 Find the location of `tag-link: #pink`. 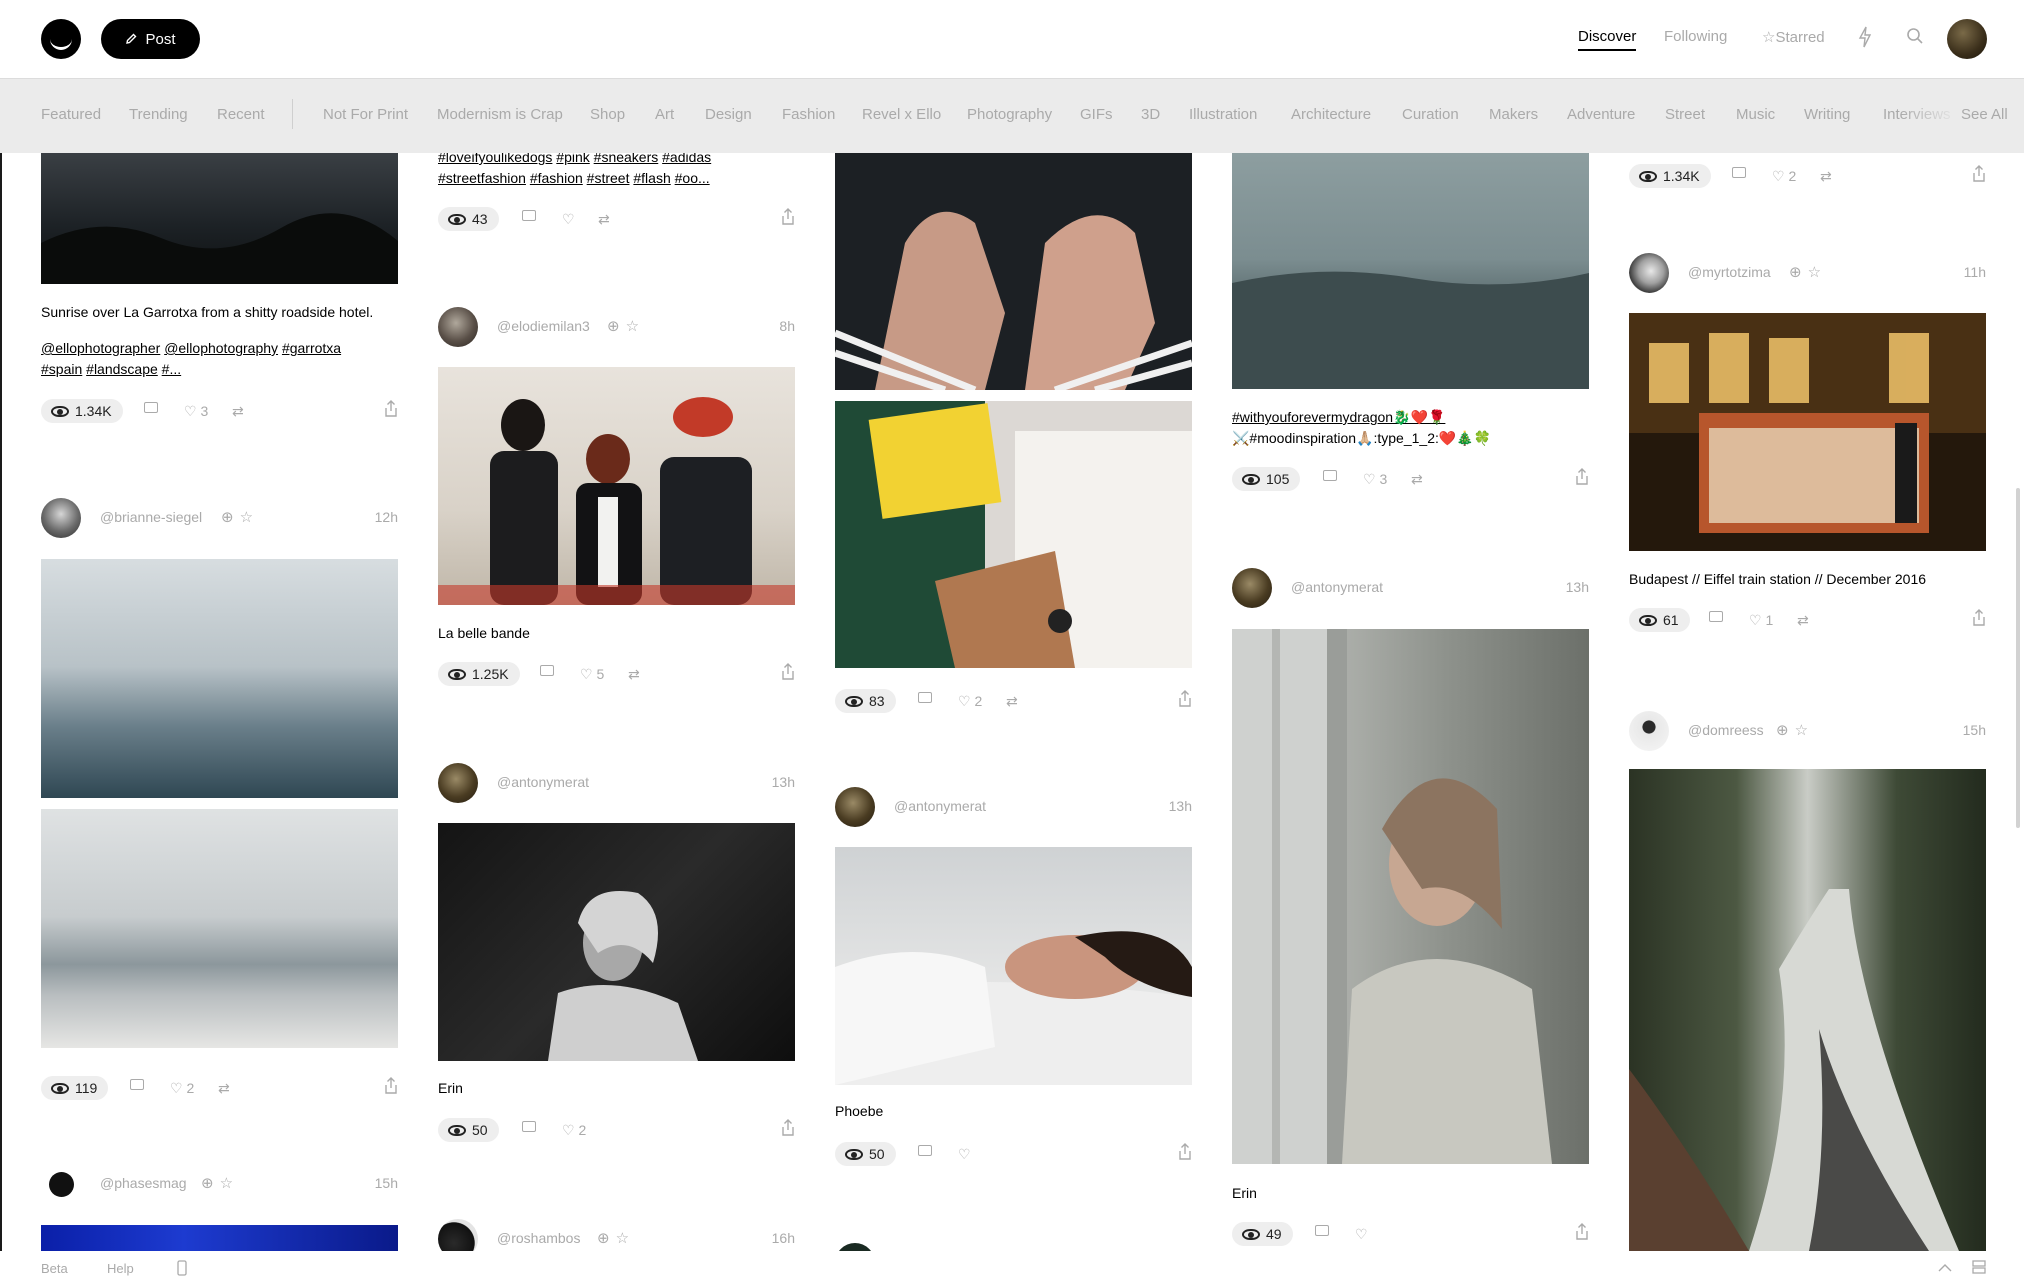

tag-link: #pink is located at coordinates (572, 159).